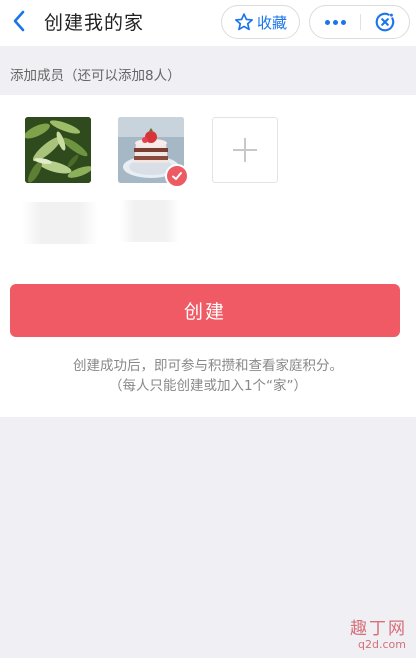  I want to click on plus-icon, so click(245, 150).